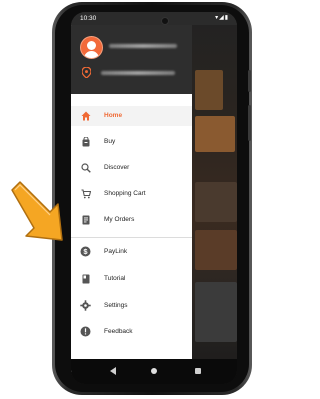 Image resolution: width=320 pixels, height=399 pixels. I want to click on menu-item-buy: Buy, so click(131, 142).